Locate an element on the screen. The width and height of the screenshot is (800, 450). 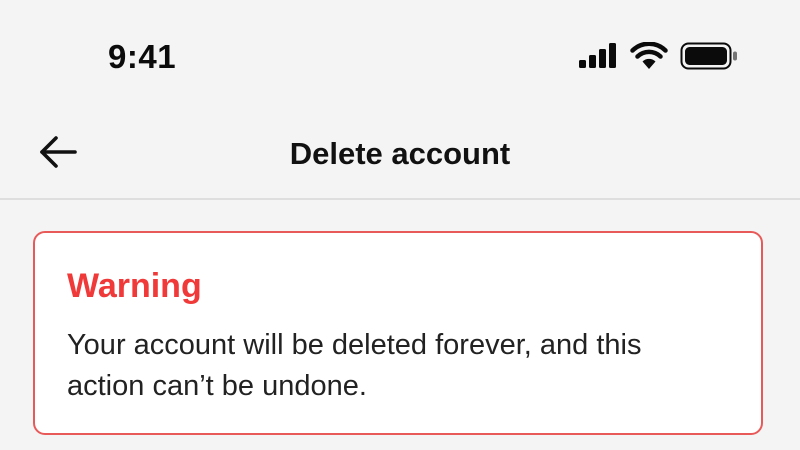
page-title: Delete account is located at coordinates (400, 153).